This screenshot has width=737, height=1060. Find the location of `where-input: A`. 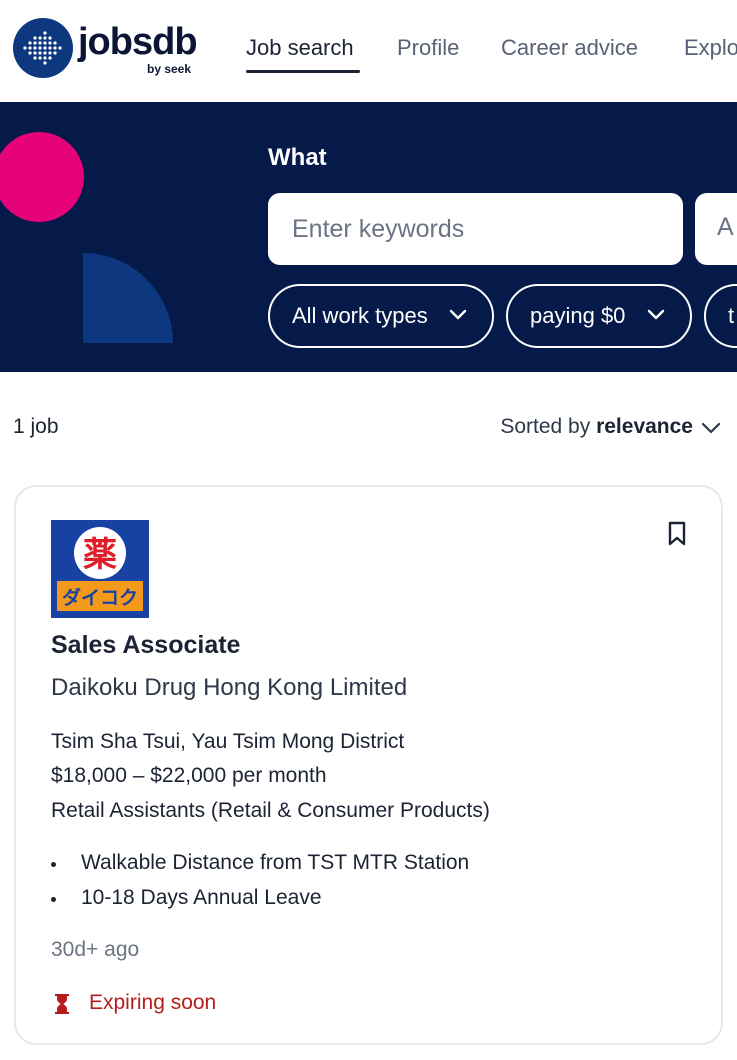

where-input: A is located at coordinates (716, 229).